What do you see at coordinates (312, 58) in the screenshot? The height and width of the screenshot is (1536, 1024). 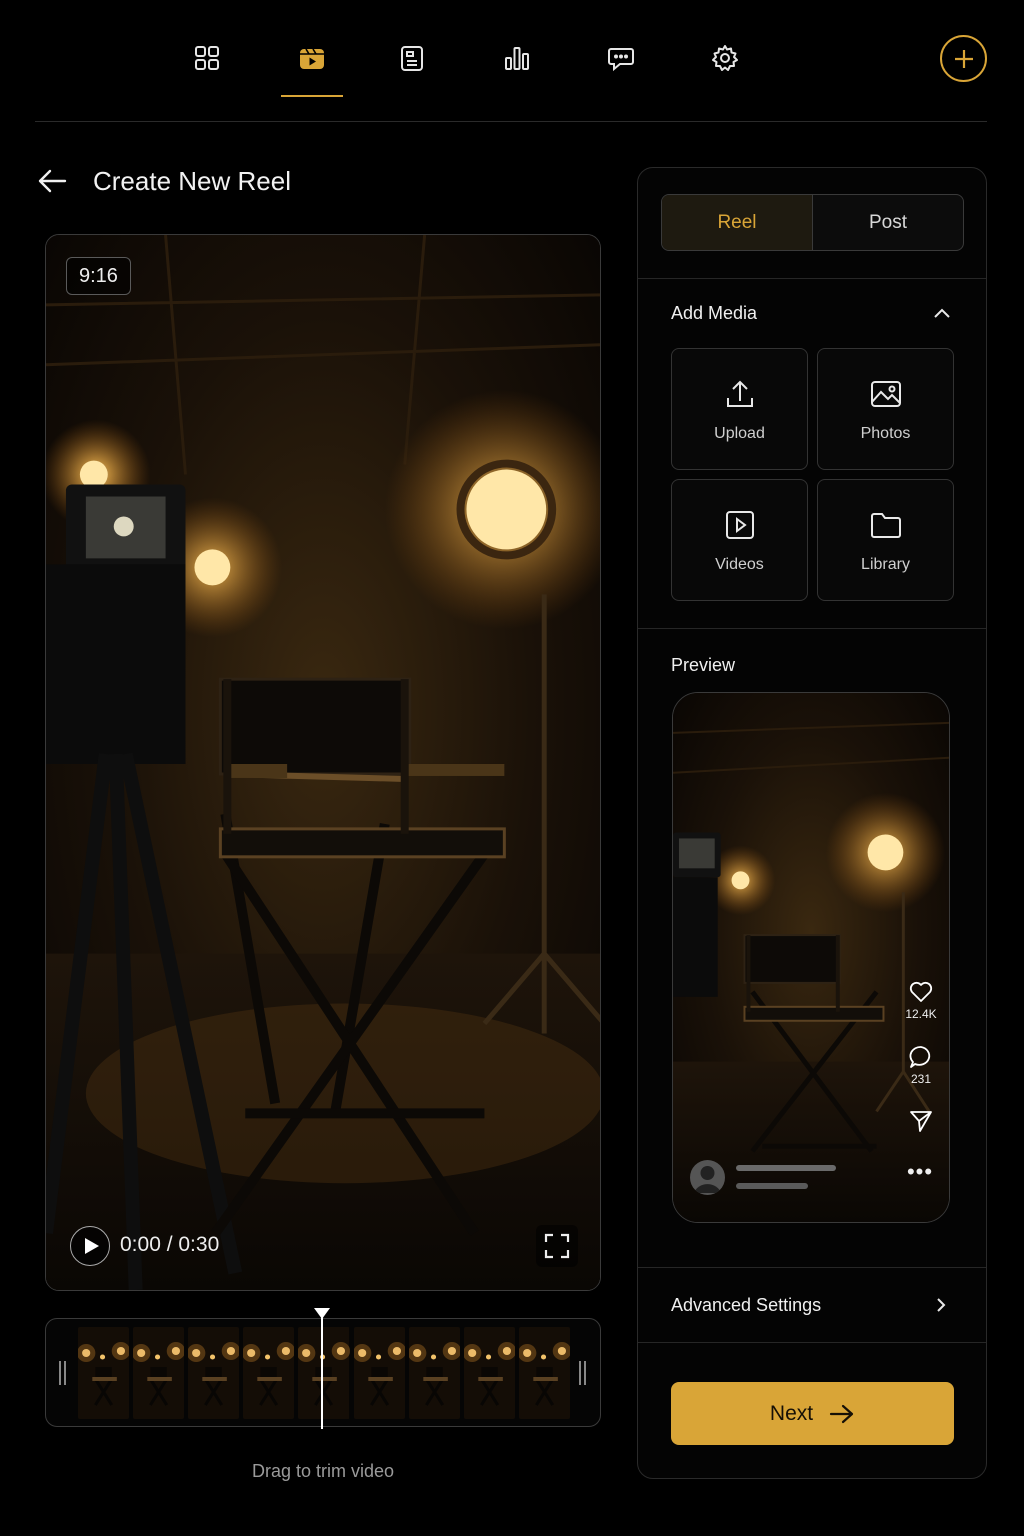 I see `clapperboard-play-icon` at bounding box center [312, 58].